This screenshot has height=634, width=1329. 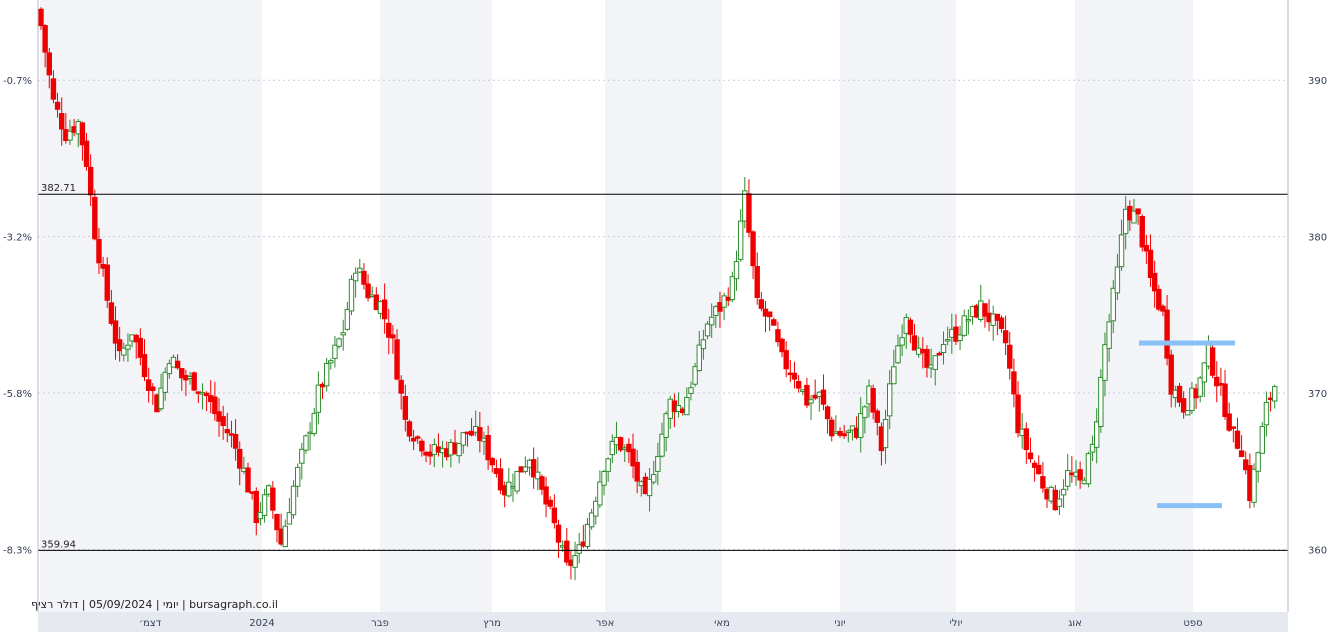 What do you see at coordinates (1192, 623) in the screenshot?
I see `x-tick: ספט` at bounding box center [1192, 623].